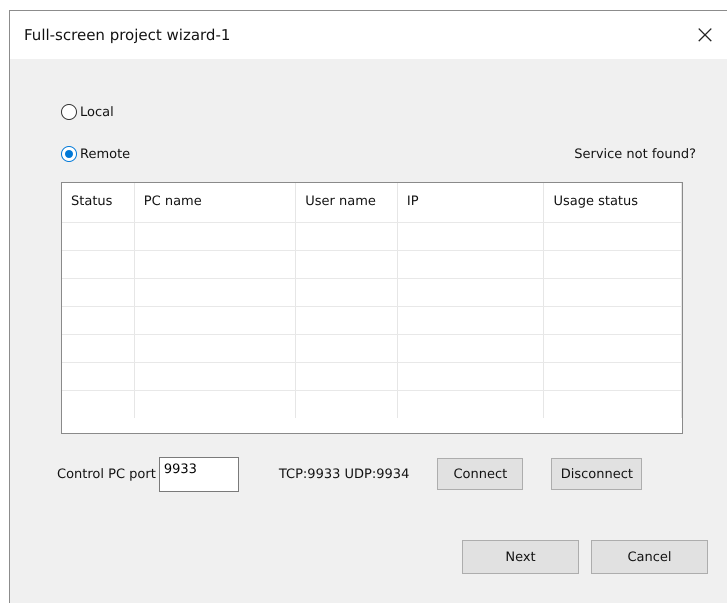 This screenshot has height=603, width=727. I want to click on protocol-text: TCP:9933 UDP:9934, so click(344, 474).